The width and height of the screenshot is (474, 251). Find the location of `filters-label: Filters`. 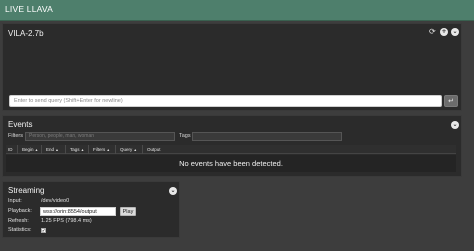

filters-label: Filters is located at coordinates (15, 136).